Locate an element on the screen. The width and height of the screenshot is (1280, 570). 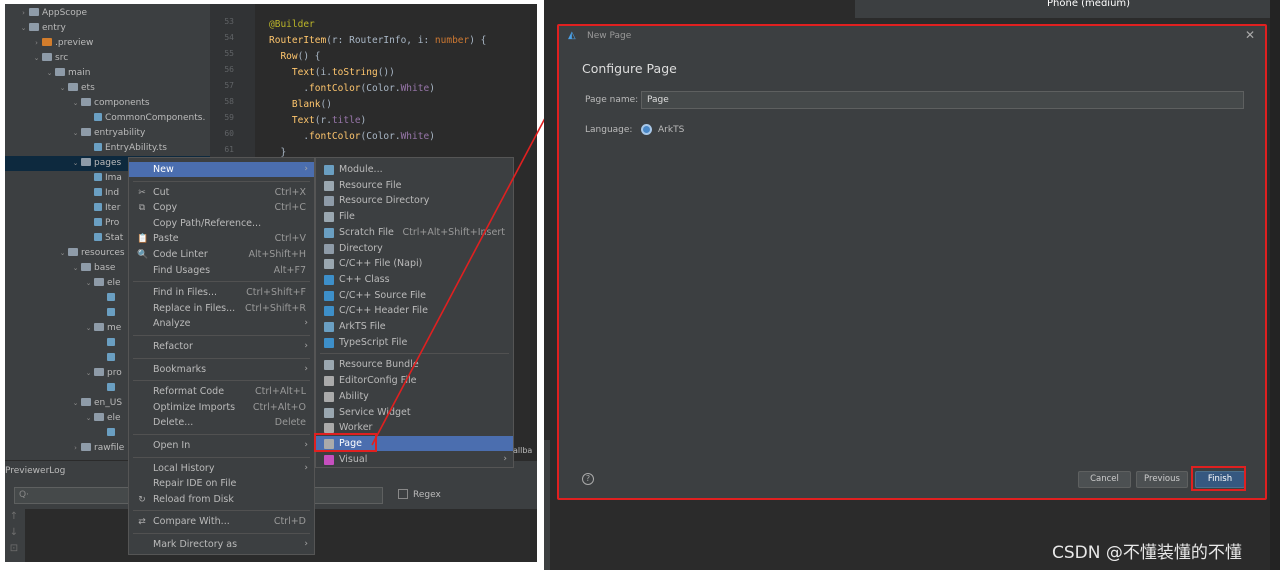
submenu-item-c-c++-file-napi: C/C++ File (Napi) is located at coordinates (414, 263).